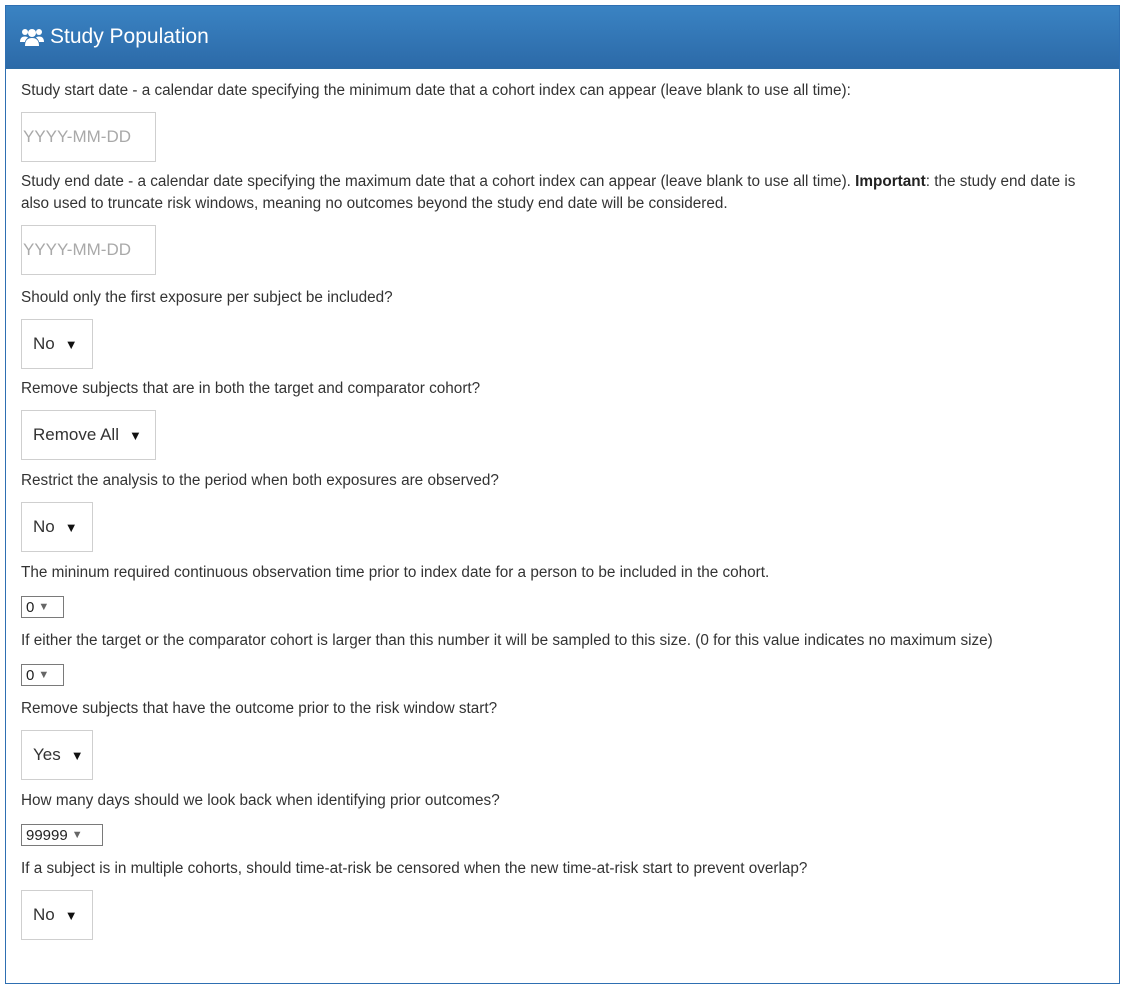  Describe the element at coordinates (129, 36) in the screenshot. I see `panel-title: Study Population` at that location.